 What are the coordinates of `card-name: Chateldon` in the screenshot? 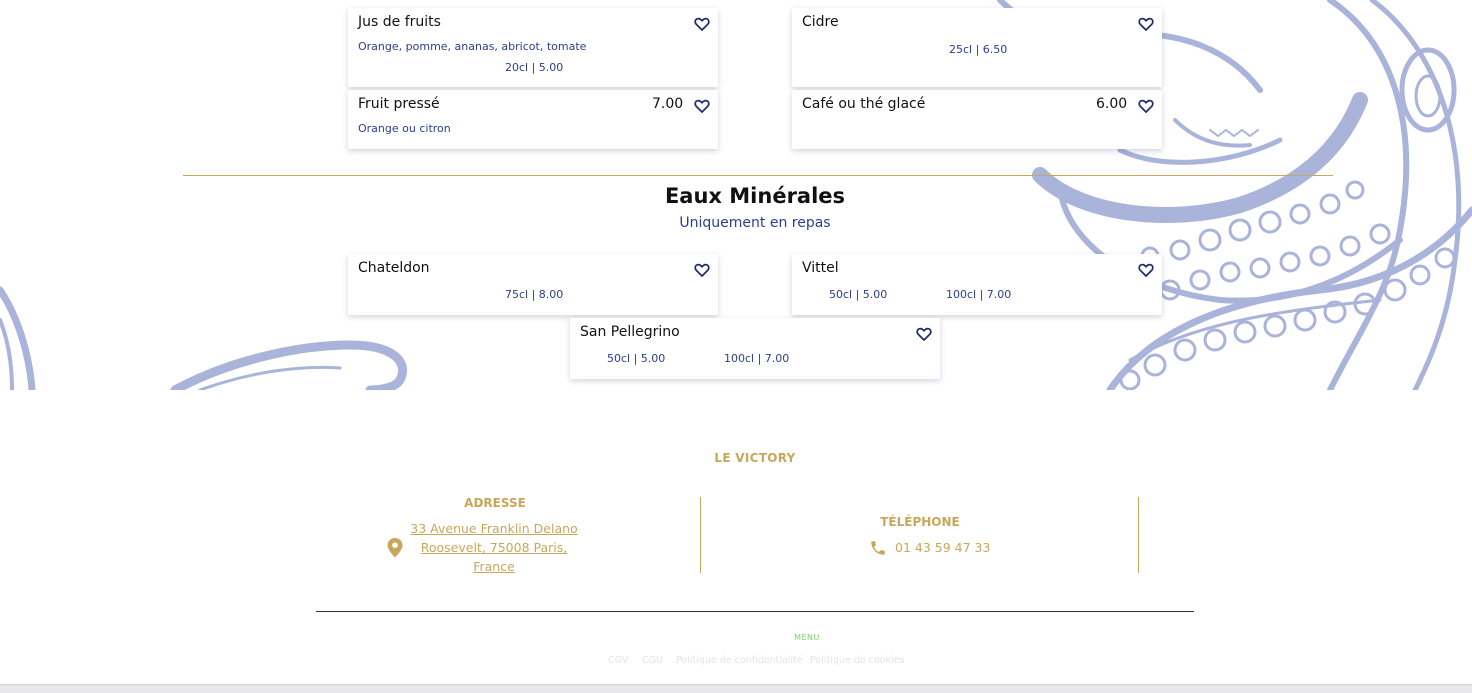 It's located at (394, 268).